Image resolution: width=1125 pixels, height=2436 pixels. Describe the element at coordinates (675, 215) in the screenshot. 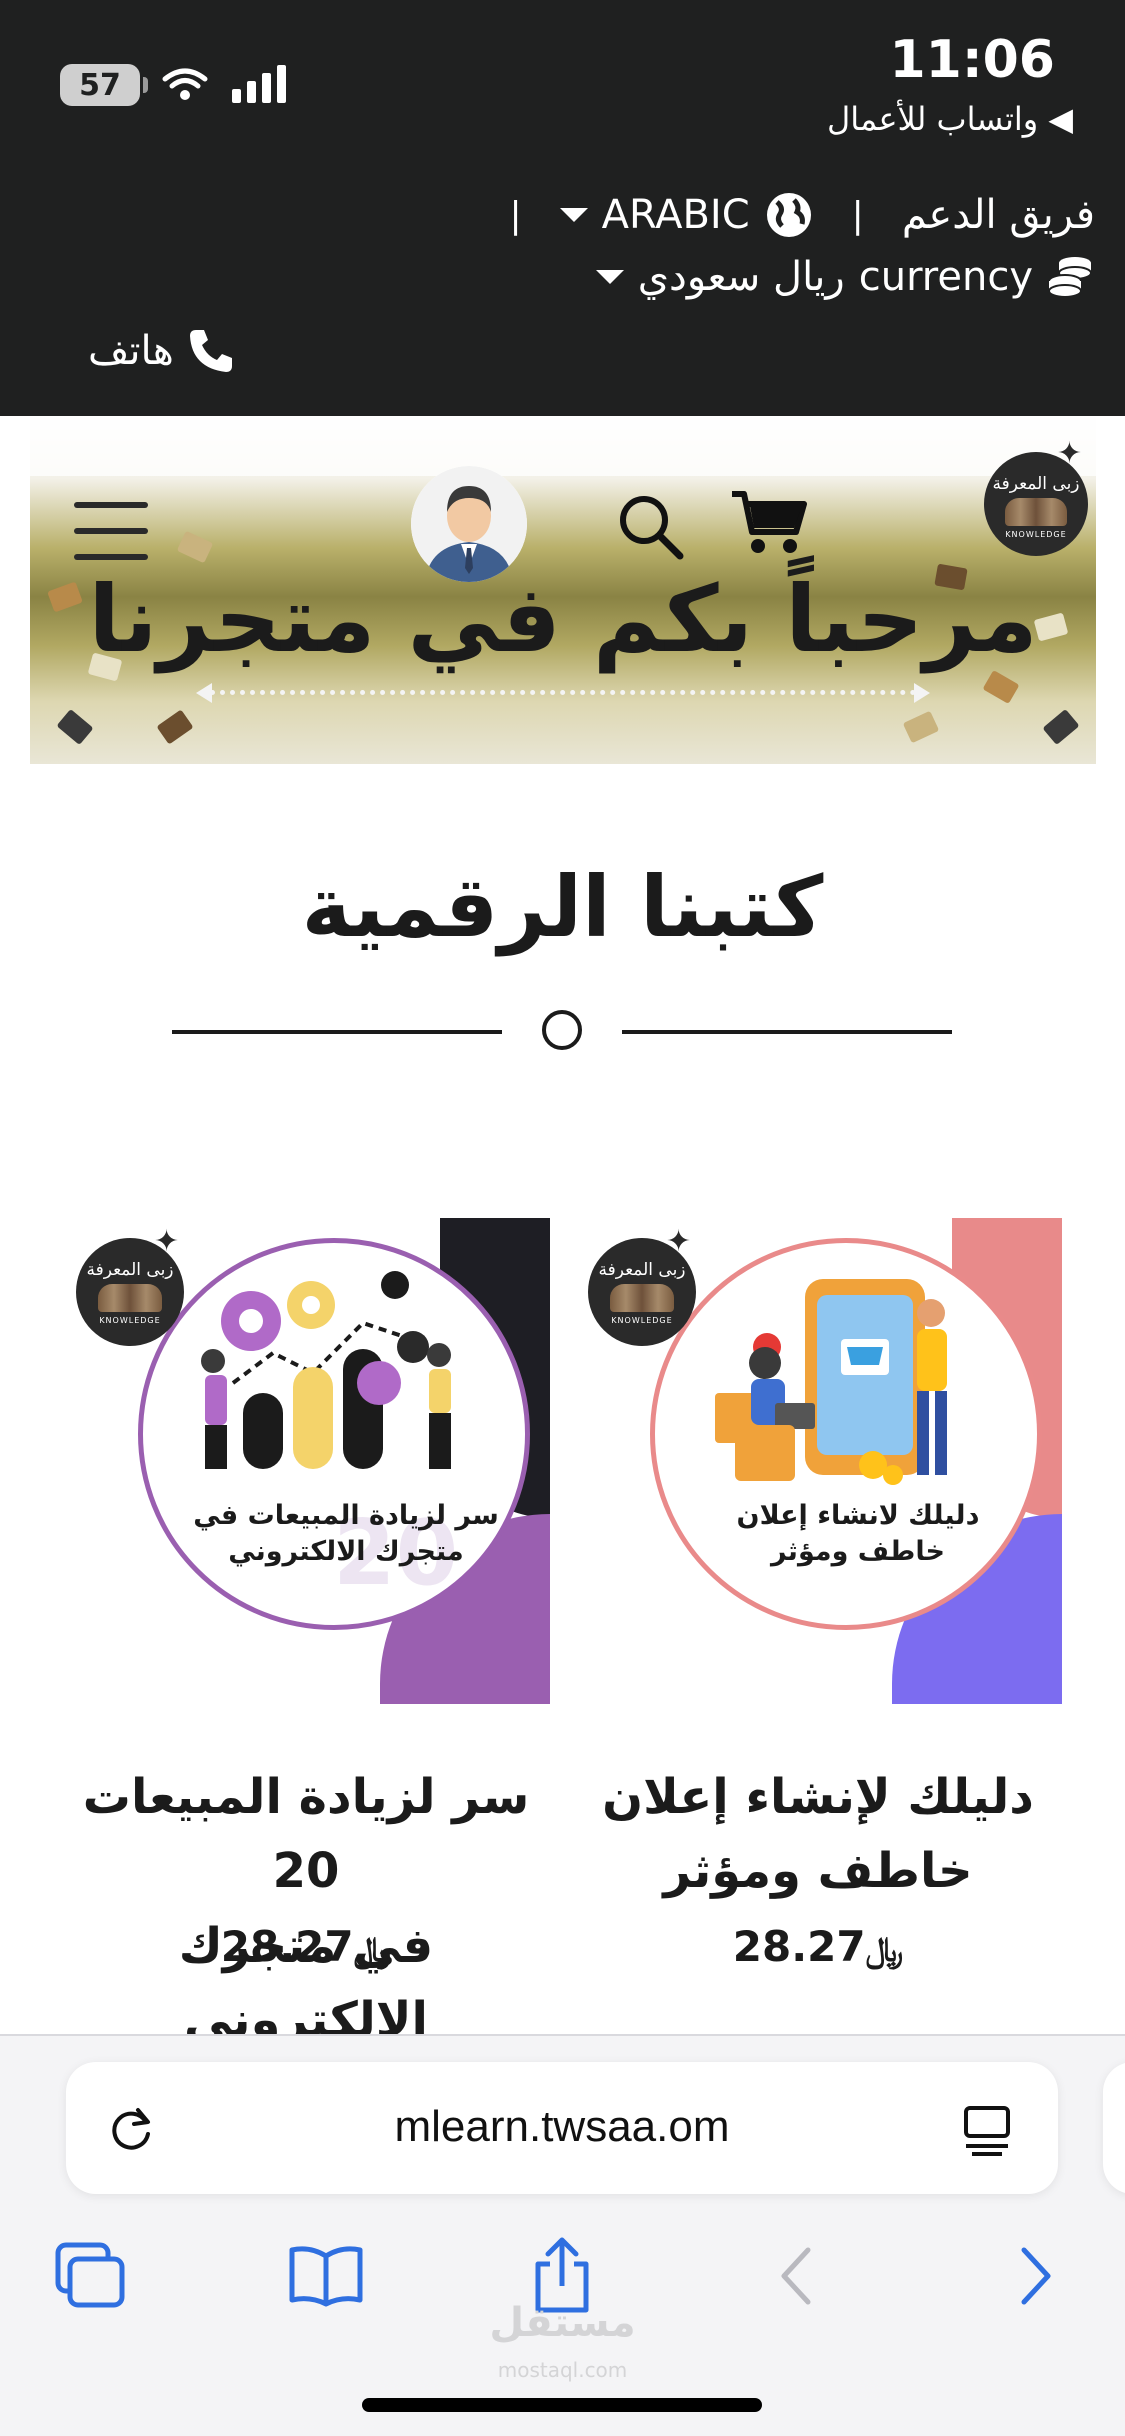

I see `language-label: ARABIC` at that location.